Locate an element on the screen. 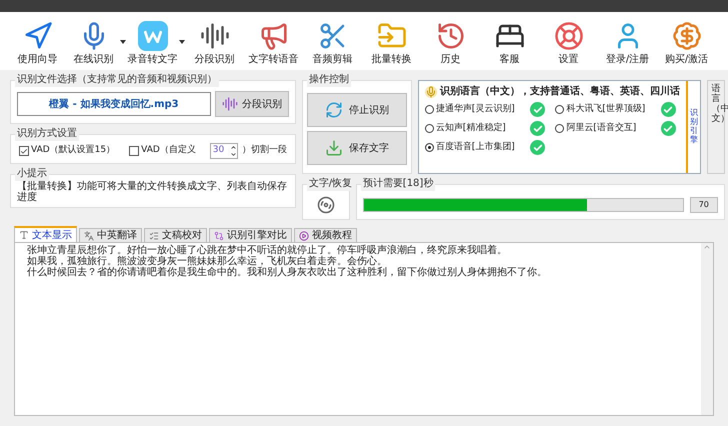 The height and width of the screenshot is (426, 728). toolbar-button: 历史 is located at coordinates (450, 43).